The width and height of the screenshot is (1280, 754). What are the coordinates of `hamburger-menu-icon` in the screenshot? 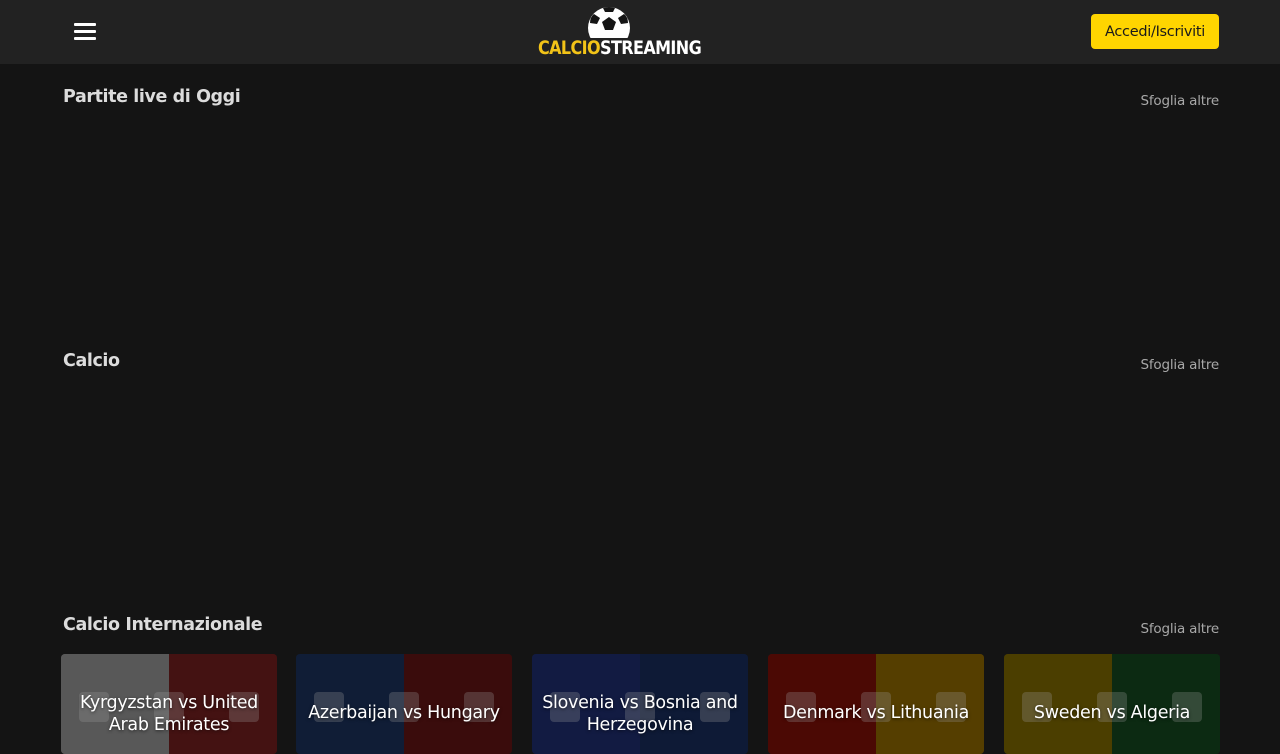 It's located at (85, 32).